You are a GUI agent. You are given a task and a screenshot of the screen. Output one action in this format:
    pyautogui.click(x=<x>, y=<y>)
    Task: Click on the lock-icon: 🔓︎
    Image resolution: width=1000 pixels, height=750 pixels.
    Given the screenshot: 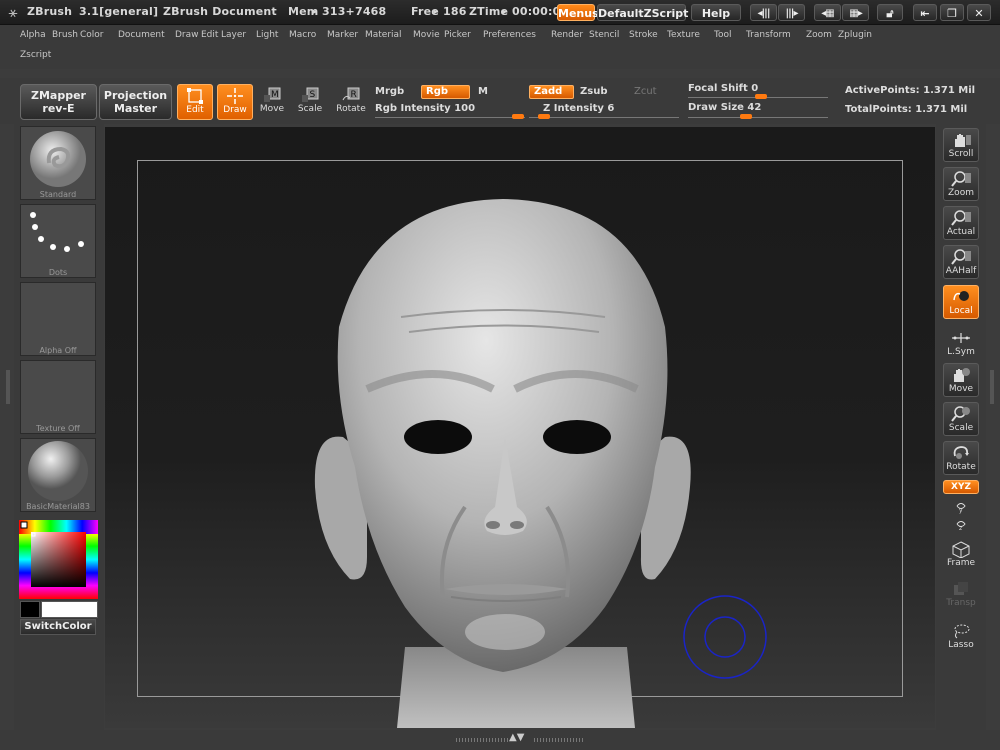 What is the action you would take?
    pyautogui.click(x=890, y=12)
    